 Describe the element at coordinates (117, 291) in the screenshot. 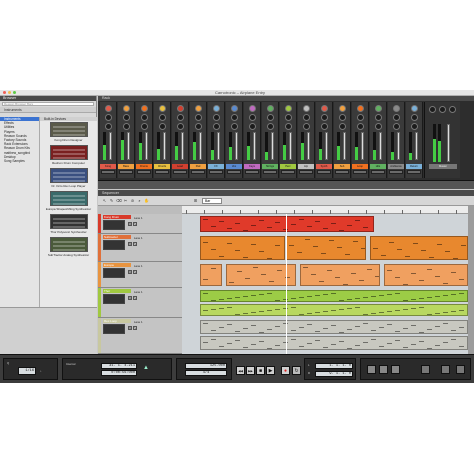

I see `track-name: Thor` at that location.